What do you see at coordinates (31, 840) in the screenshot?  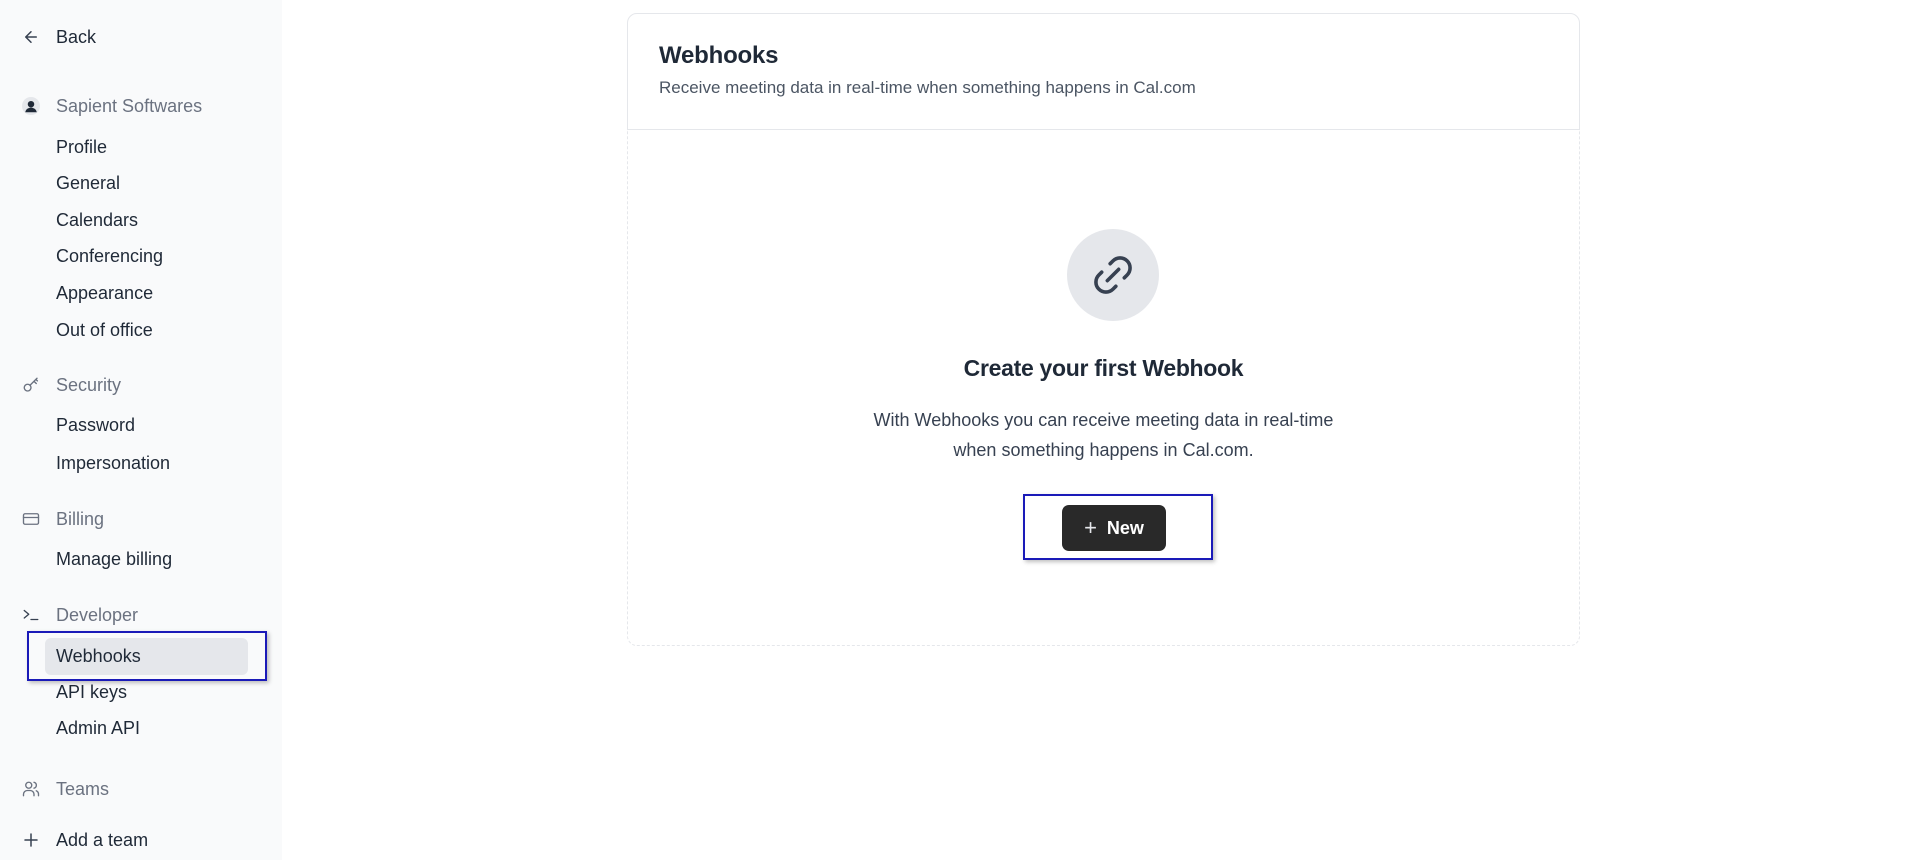 I see `plus-icon` at bounding box center [31, 840].